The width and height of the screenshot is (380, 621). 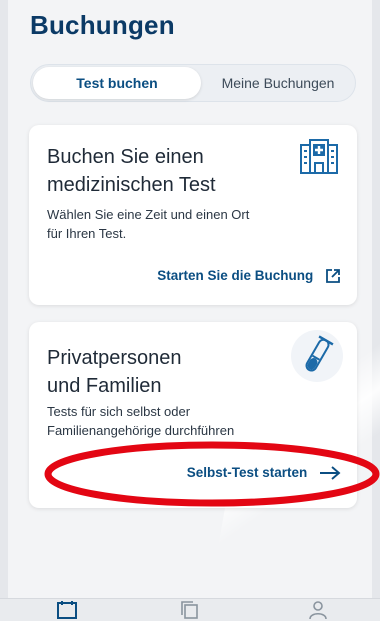 What do you see at coordinates (319, 353) in the screenshot?
I see `test-tube-icon` at bounding box center [319, 353].